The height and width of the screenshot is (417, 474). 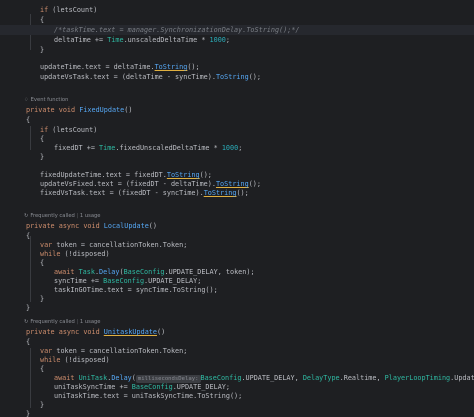 I want to click on code-vision-hint: ♢ Event function, so click(x=46, y=100).